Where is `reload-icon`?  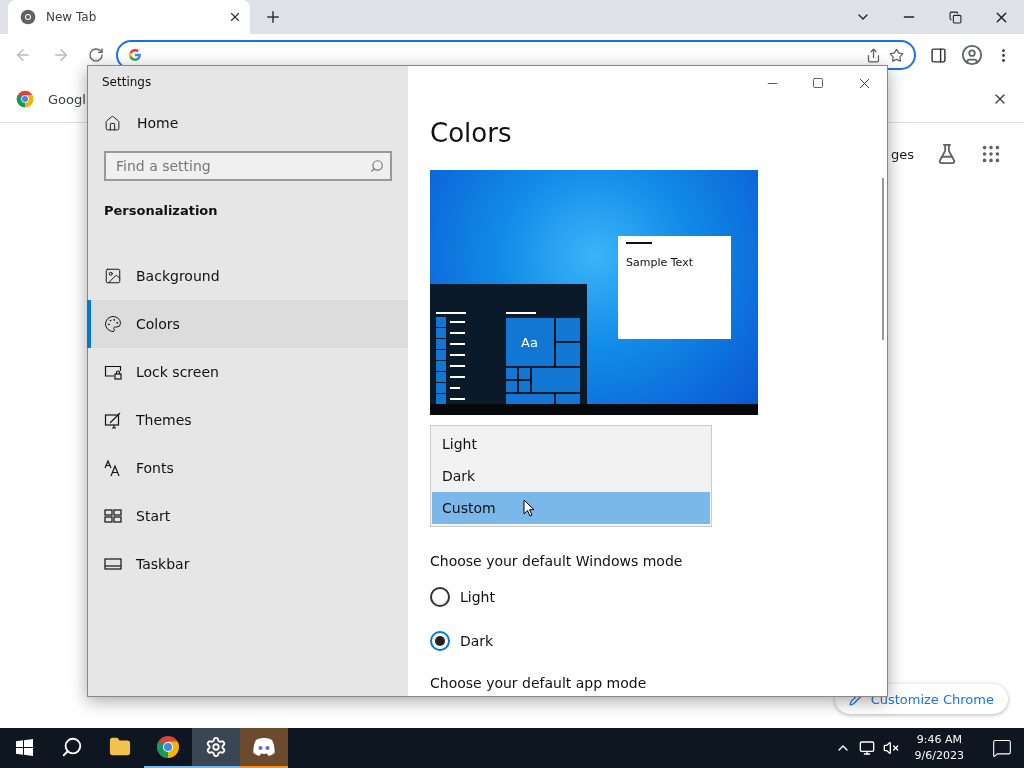 reload-icon is located at coordinates (96, 55).